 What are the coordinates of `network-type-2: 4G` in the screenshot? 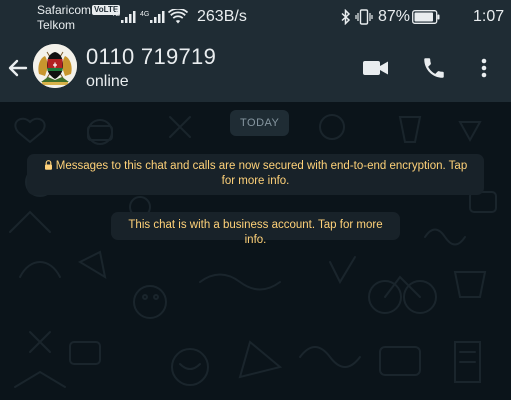 It's located at (144, 14).